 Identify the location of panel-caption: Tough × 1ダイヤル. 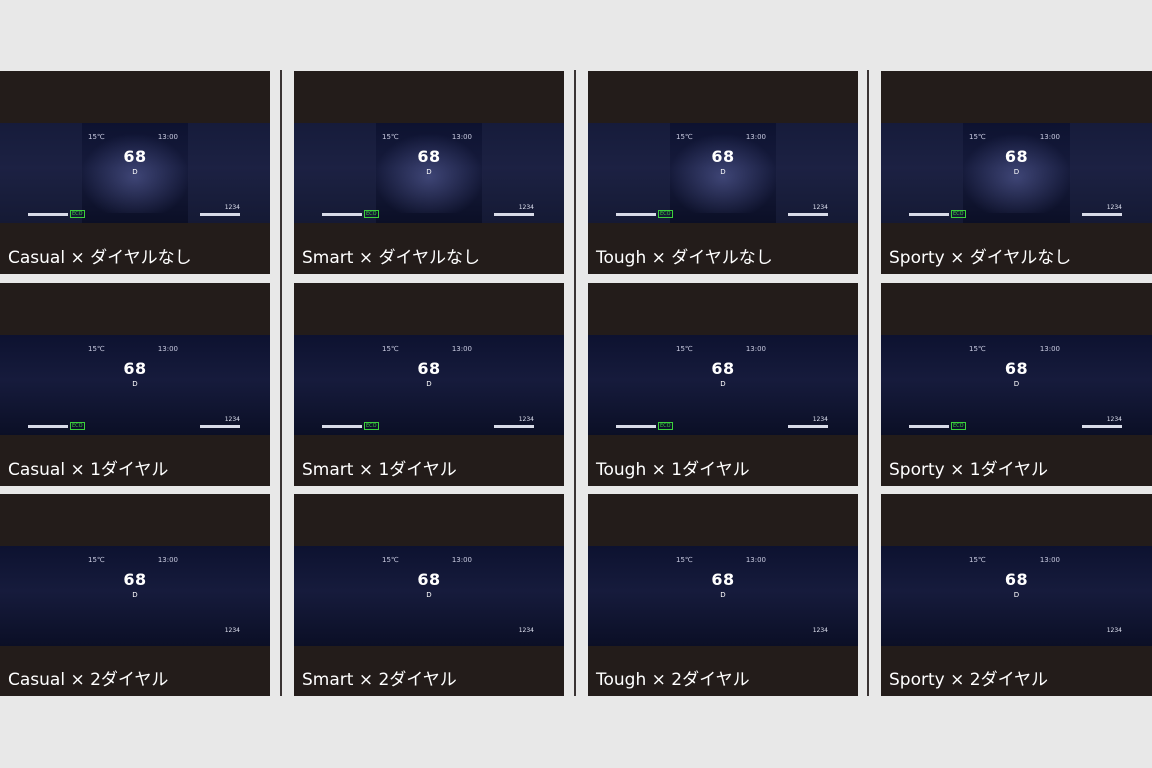
(673, 470).